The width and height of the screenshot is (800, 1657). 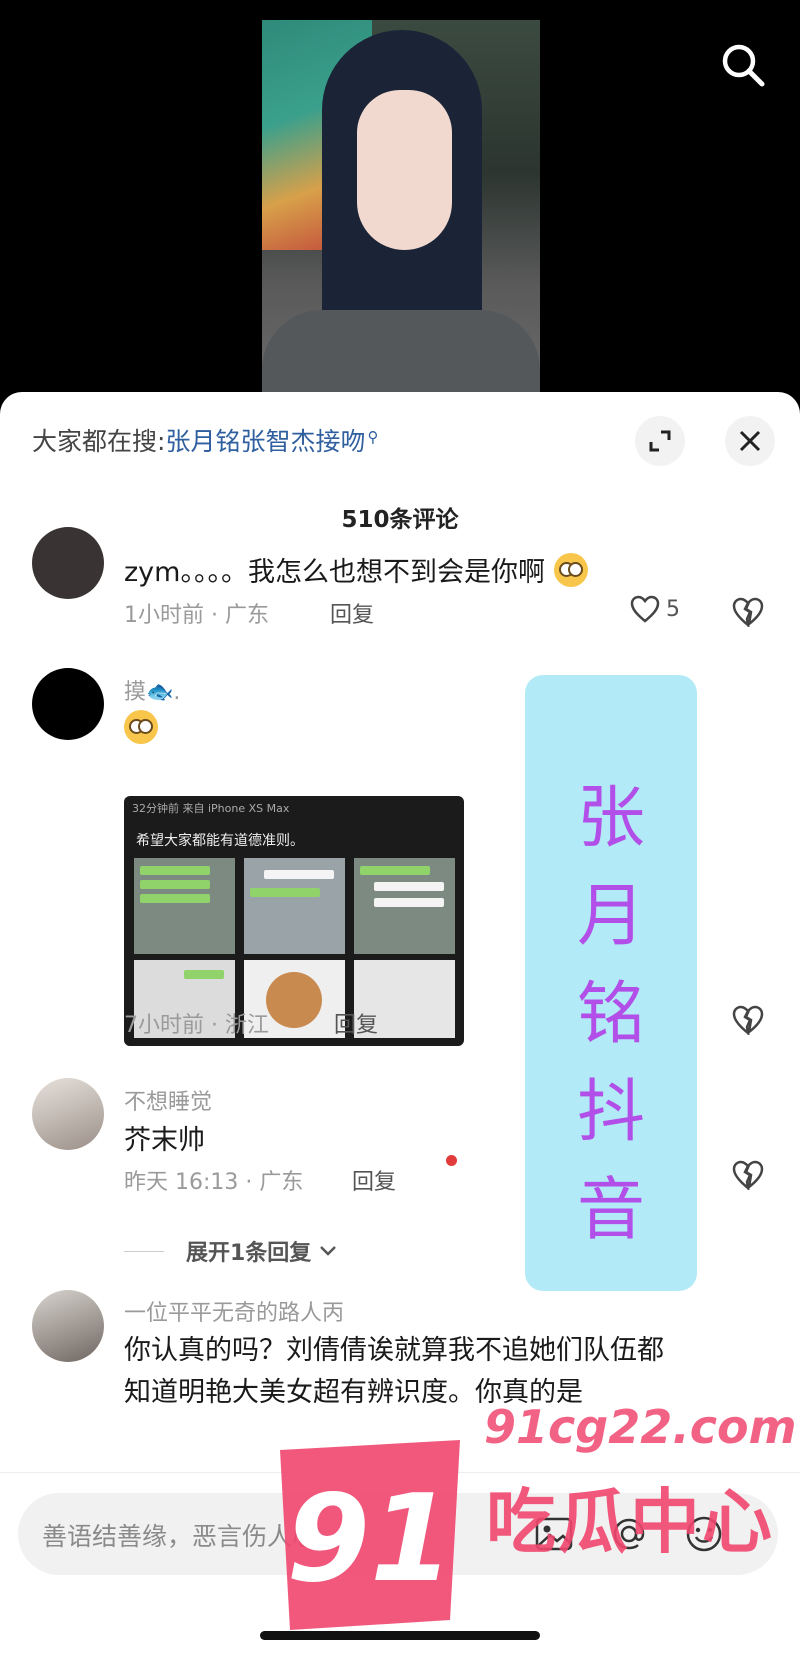 What do you see at coordinates (401, 355) in the screenshot?
I see `person-shirt` at bounding box center [401, 355].